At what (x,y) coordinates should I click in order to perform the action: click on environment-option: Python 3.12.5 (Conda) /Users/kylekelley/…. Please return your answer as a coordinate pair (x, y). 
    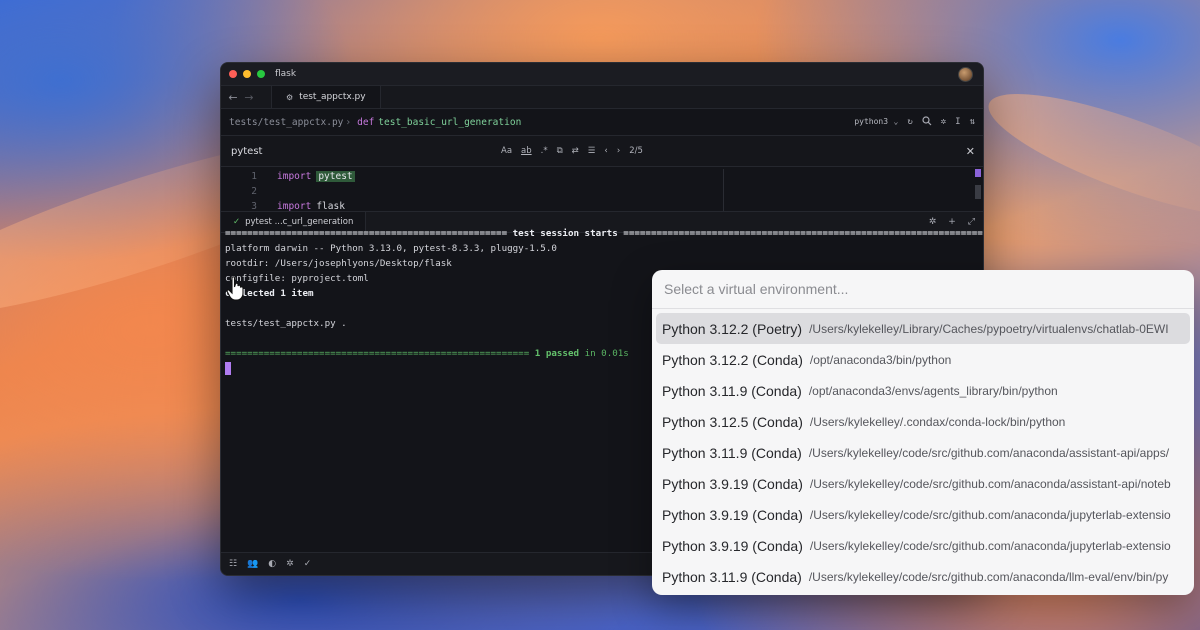
    Looking at the image, I should click on (923, 421).